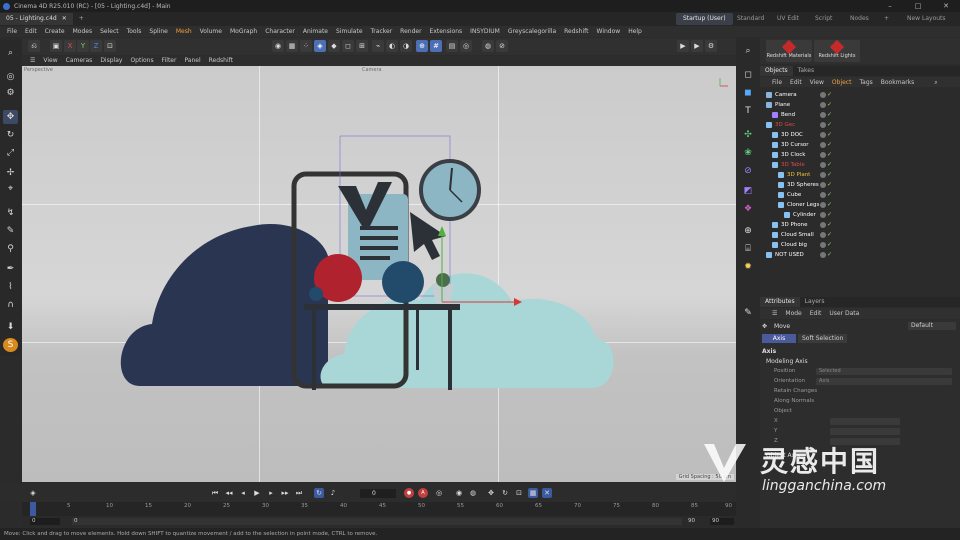  I want to click on new-layouts-button: New Layouts, so click(926, 19).